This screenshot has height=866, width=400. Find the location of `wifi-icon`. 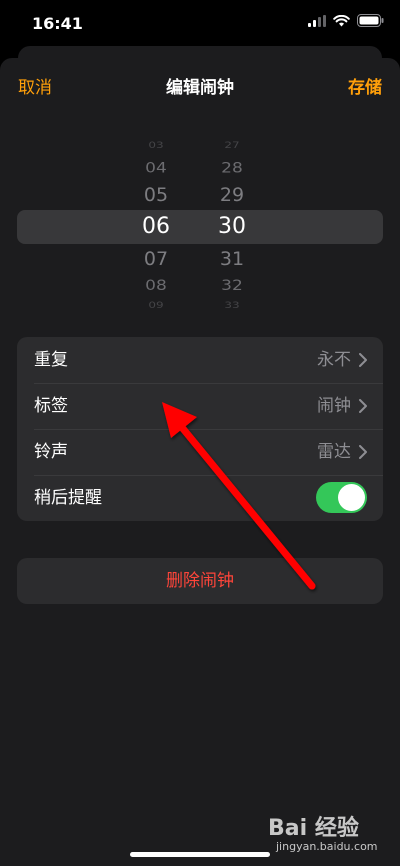

wifi-icon is located at coordinates (341, 20).